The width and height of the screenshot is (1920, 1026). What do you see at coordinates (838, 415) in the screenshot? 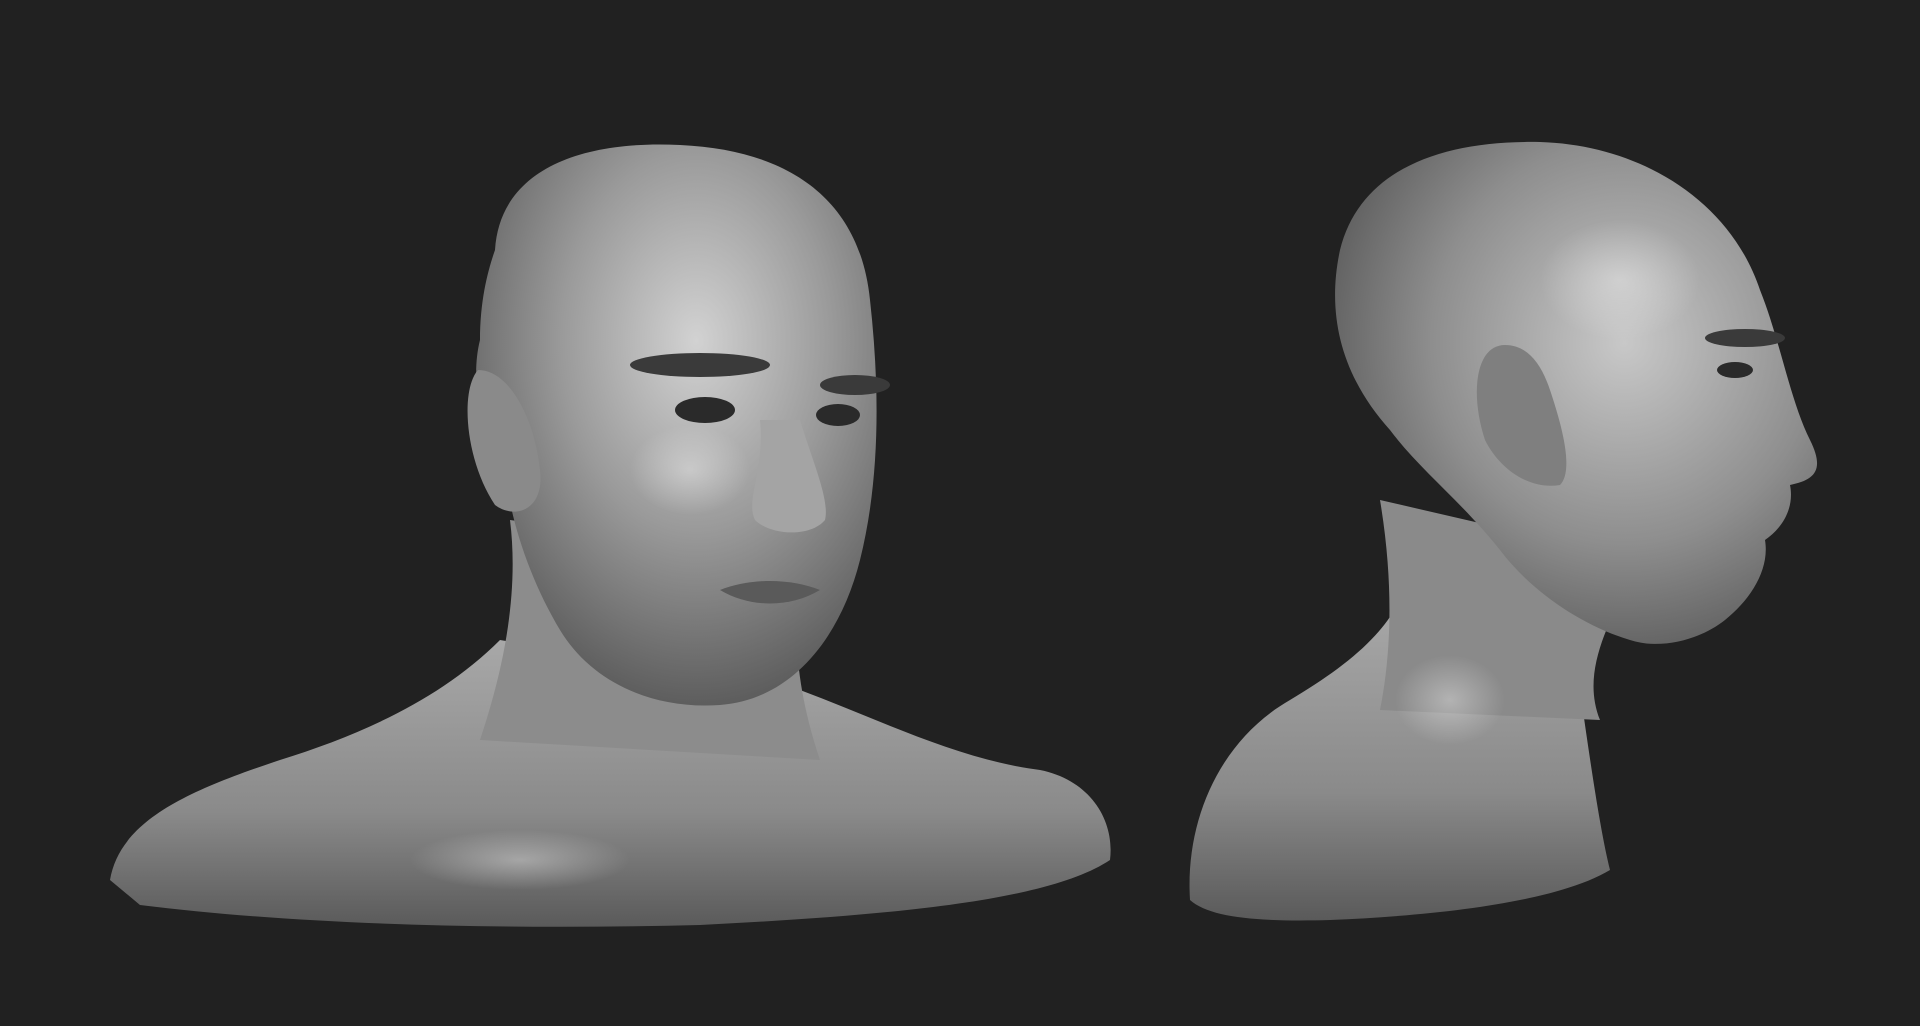
I see `eye-left-bust-b` at bounding box center [838, 415].